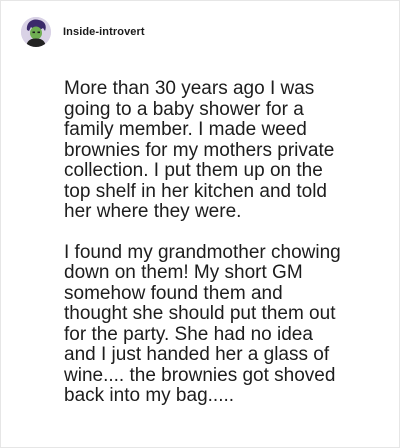 This screenshot has width=400, height=448. I want to click on post-header: Inside-introvert, so click(83, 32).